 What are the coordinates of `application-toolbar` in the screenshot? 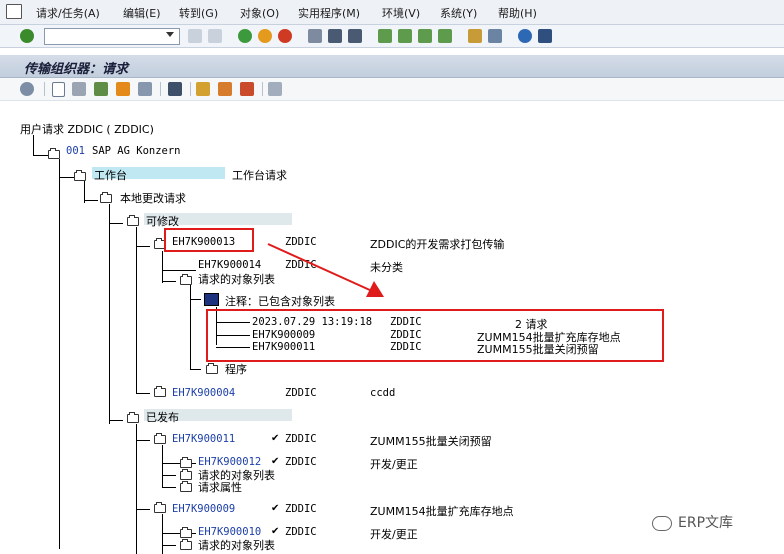 It's located at (392, 89).